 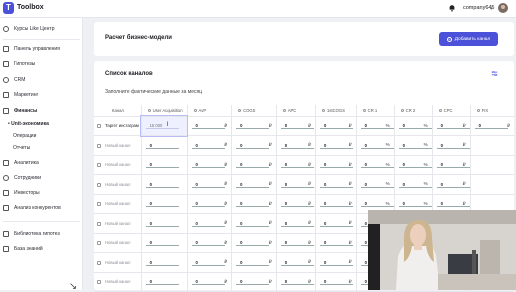 I want to click on sidebar-subitem-operations: Операции, so click(x=24, y=136).